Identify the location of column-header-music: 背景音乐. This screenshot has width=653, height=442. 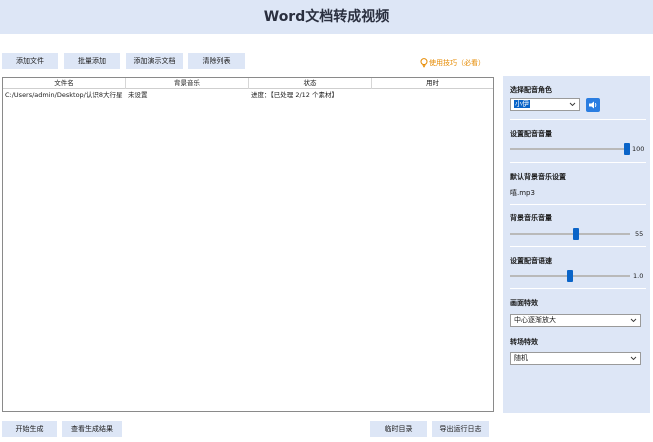
(187, 83).